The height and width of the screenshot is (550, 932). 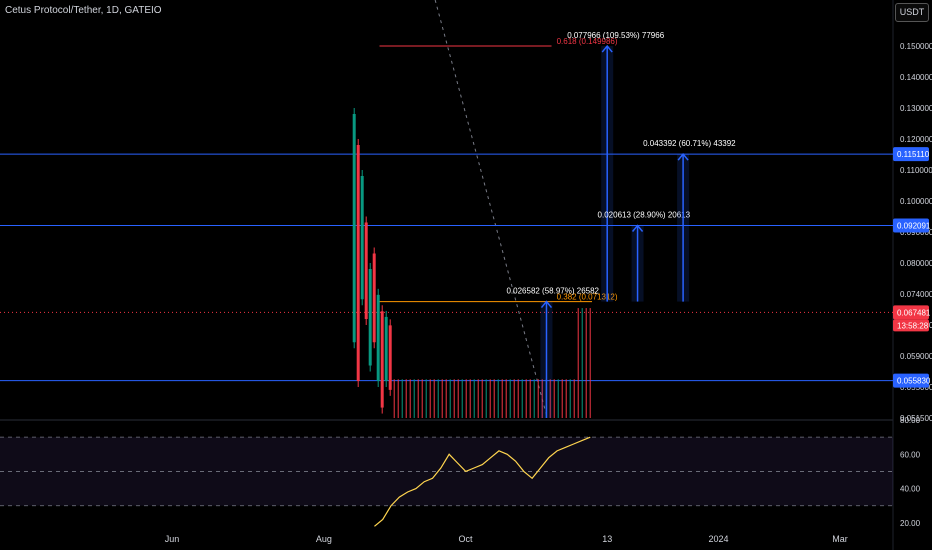 I want to click on rsi-axis-label: 40.00, so click(x=910, y=489).